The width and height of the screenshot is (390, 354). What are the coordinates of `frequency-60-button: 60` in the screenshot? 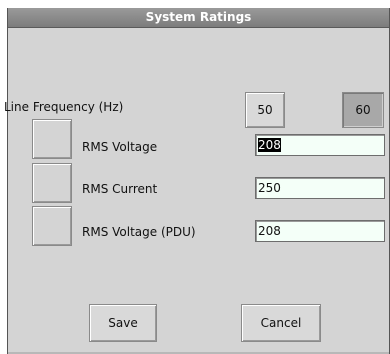 It's located at (363, 110).